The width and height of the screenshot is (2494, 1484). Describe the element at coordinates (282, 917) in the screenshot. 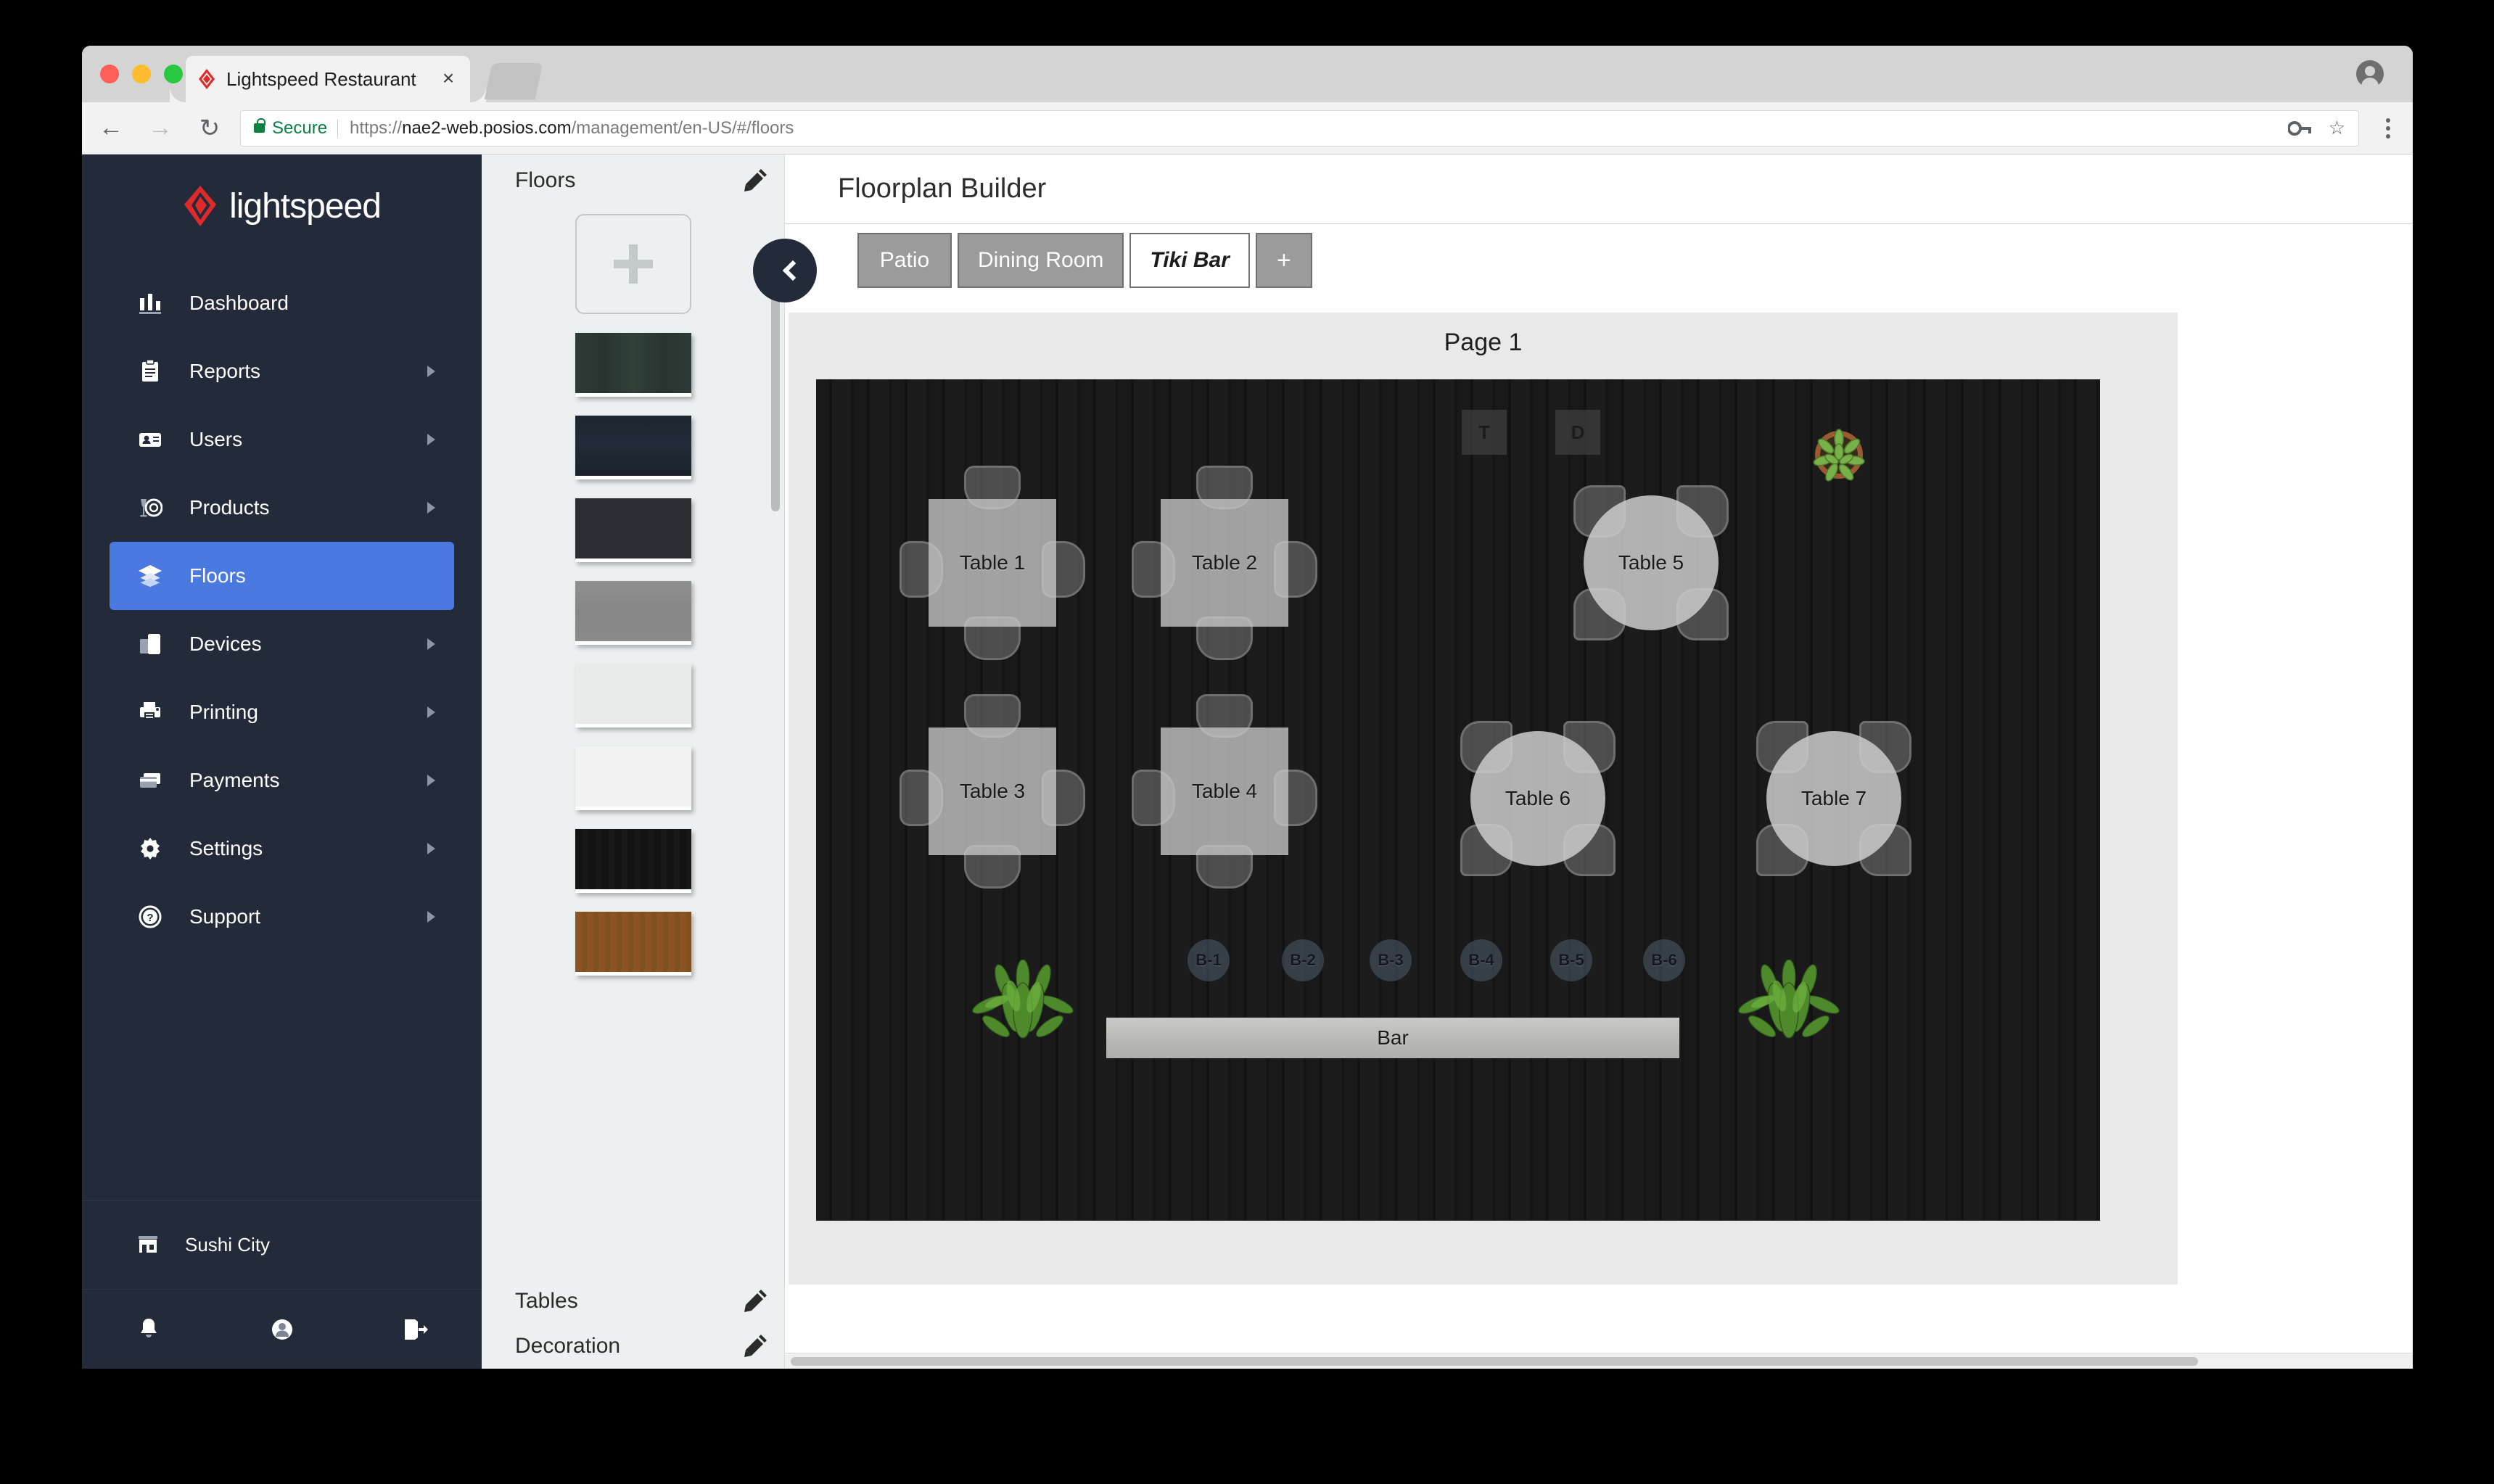

I see `sidebar-item-support: ? Support` at that location.